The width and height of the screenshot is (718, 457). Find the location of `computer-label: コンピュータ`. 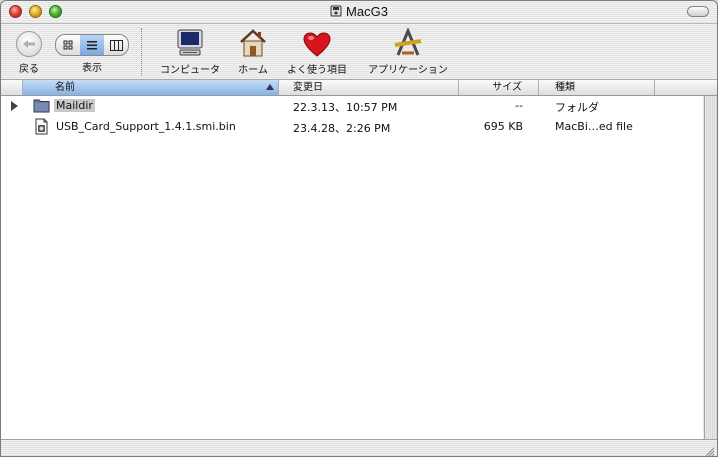

computer-label: コンピュータ is located at coordinates (190, 70).